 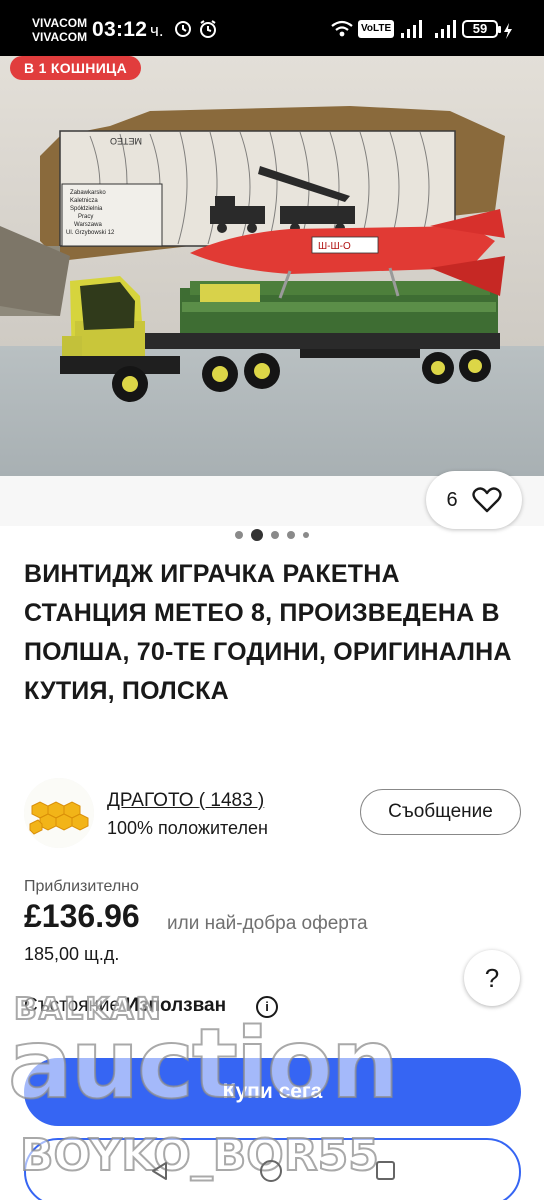 What do you see at coordinates (150, 800) in the screenshot?
I see `seller-name: ДРАГОТО` at bounding box center [150, 800].